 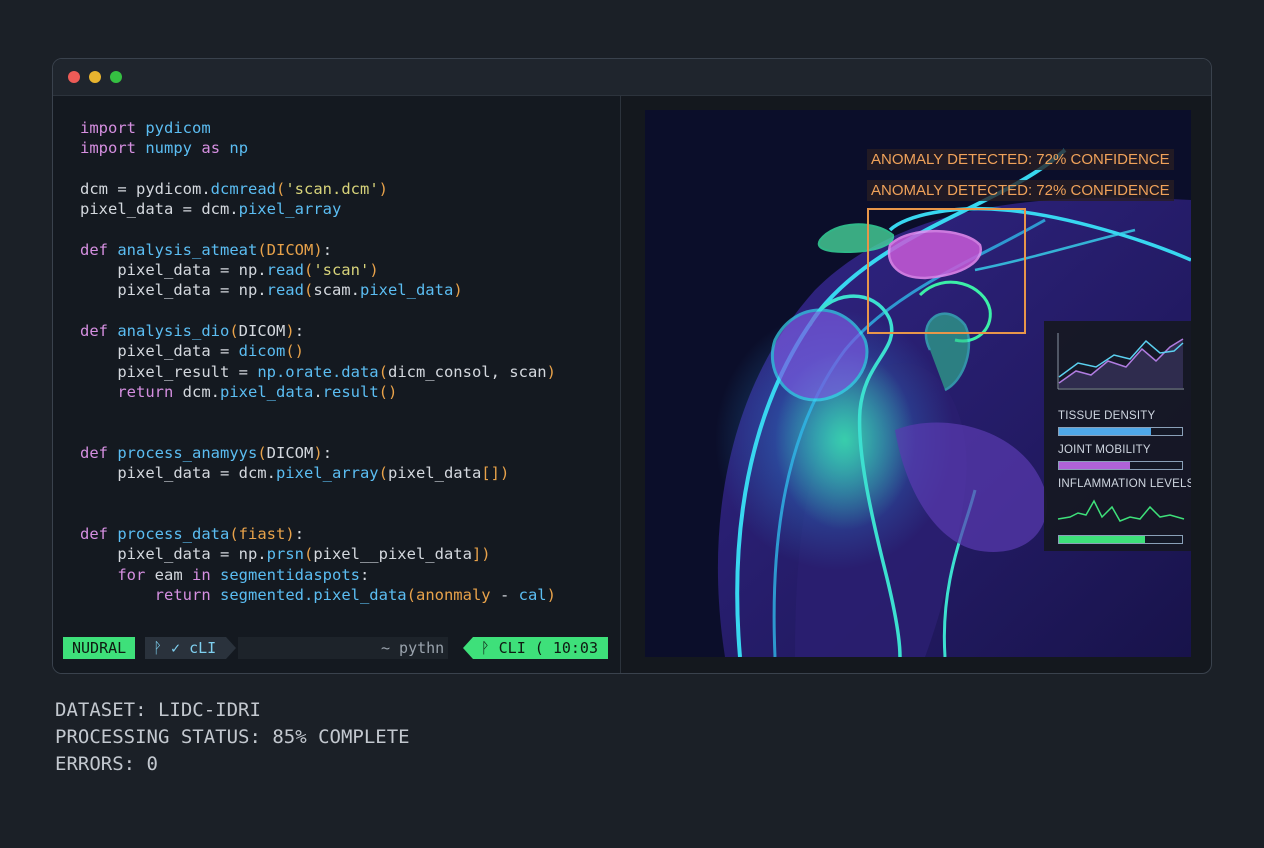 I want to click on trend-chart, so click(x=1120, y=361).